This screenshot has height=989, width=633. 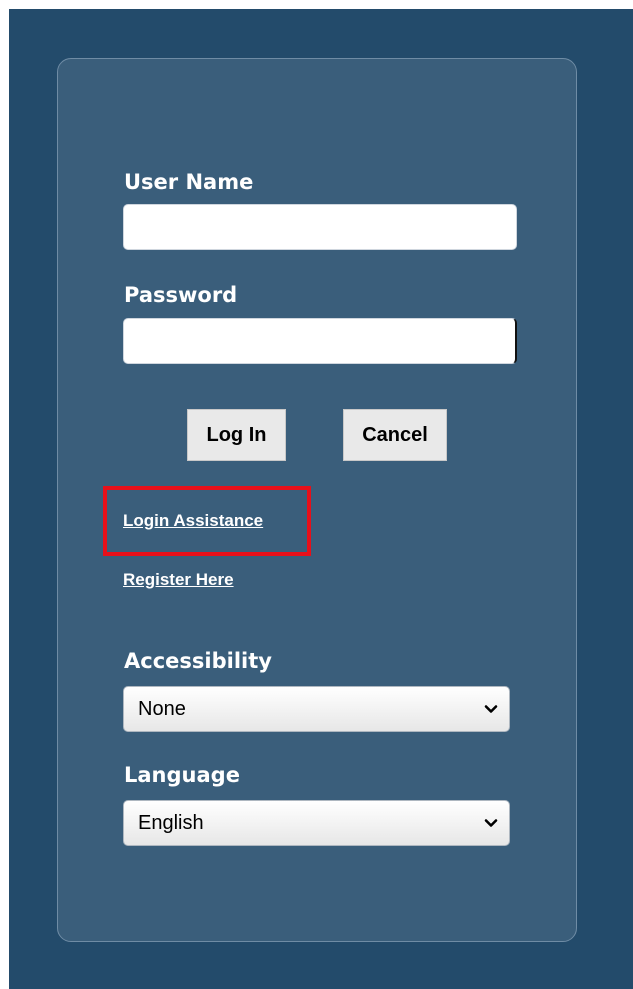 I want to click on login-assistance-link: Login Assistance, so click(x=193, y=521).